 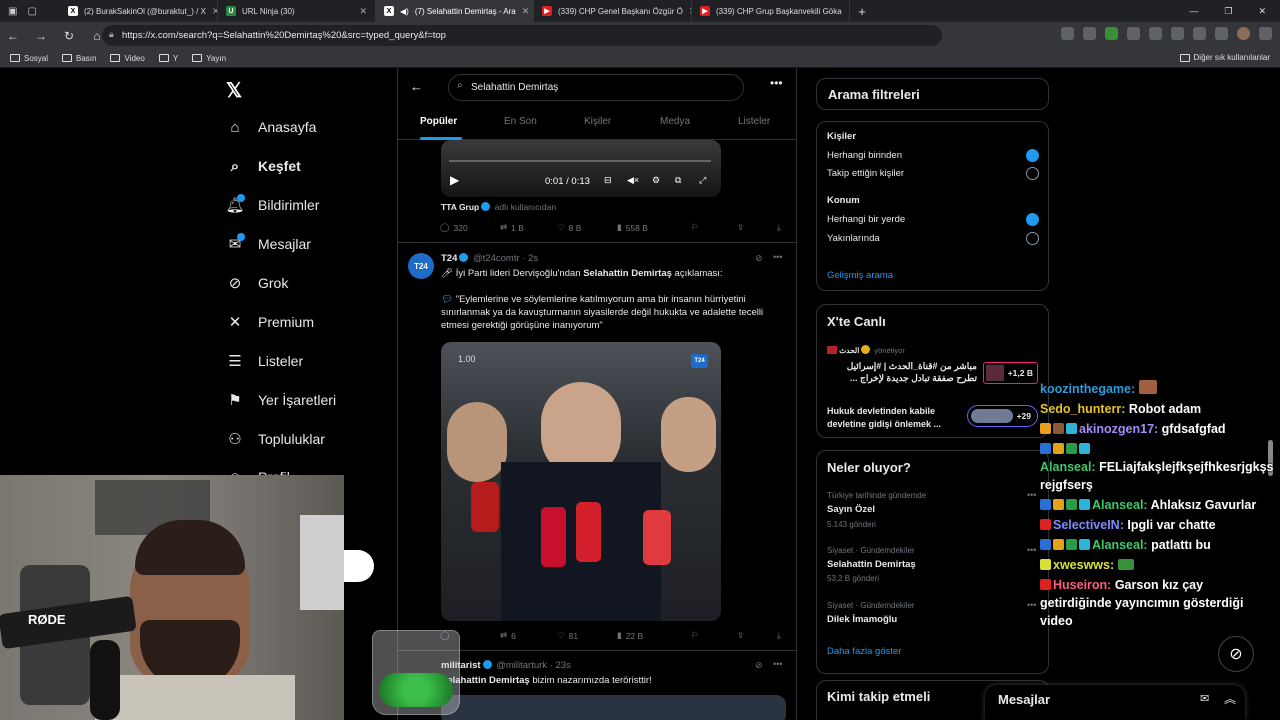 What do you see at coordinates (1204, 698) in the screenshot?
I see `new-message-icon: ✉` at bounding box center [1204, 698].